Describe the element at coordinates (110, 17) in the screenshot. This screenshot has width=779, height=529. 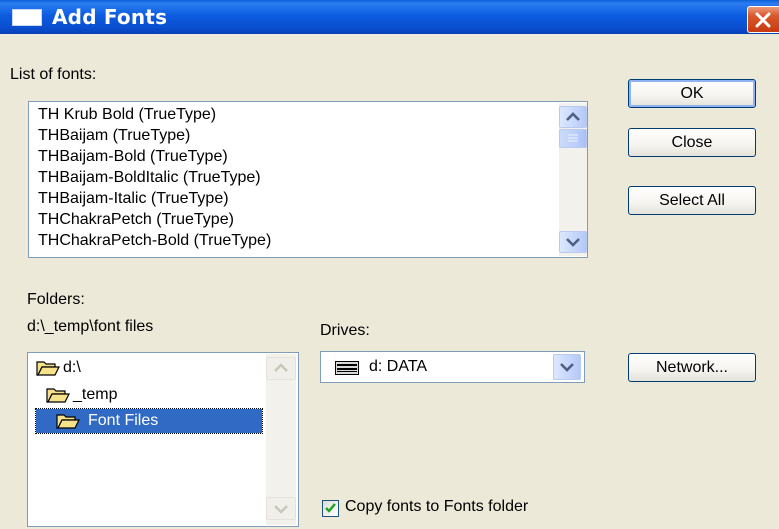
I see `window-title: Add Fonts` at that location.